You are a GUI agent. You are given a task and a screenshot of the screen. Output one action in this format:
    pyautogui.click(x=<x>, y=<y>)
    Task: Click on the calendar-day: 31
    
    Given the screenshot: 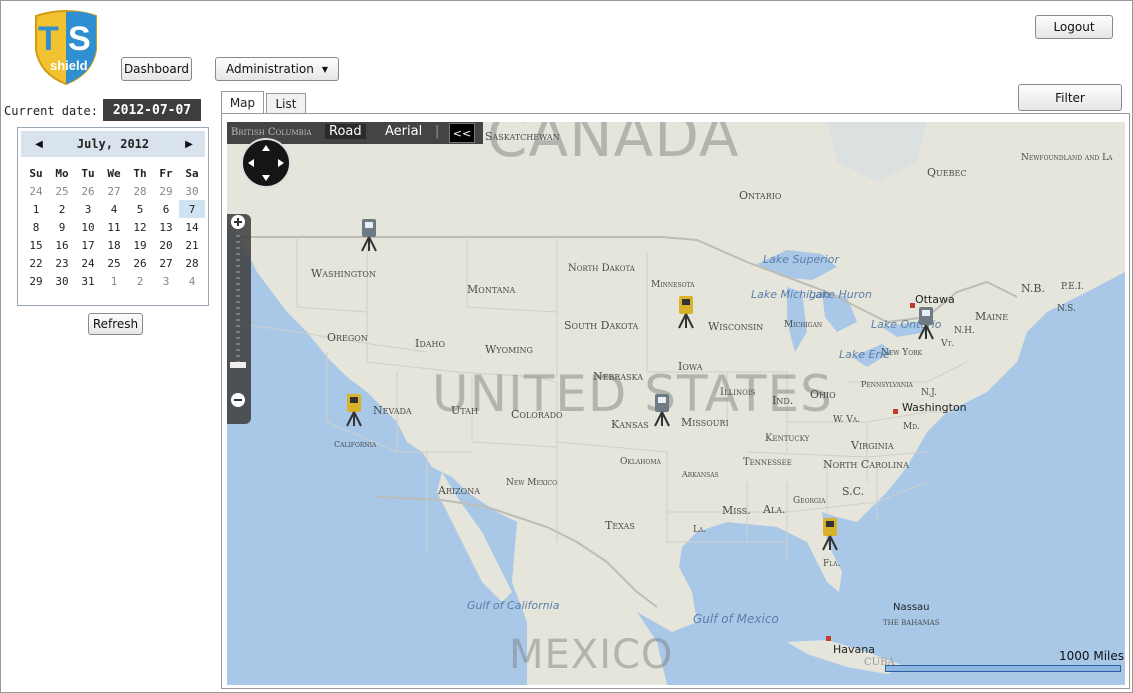 What is the action you would take?
    pyautogui.click(x=88, y=281)
    